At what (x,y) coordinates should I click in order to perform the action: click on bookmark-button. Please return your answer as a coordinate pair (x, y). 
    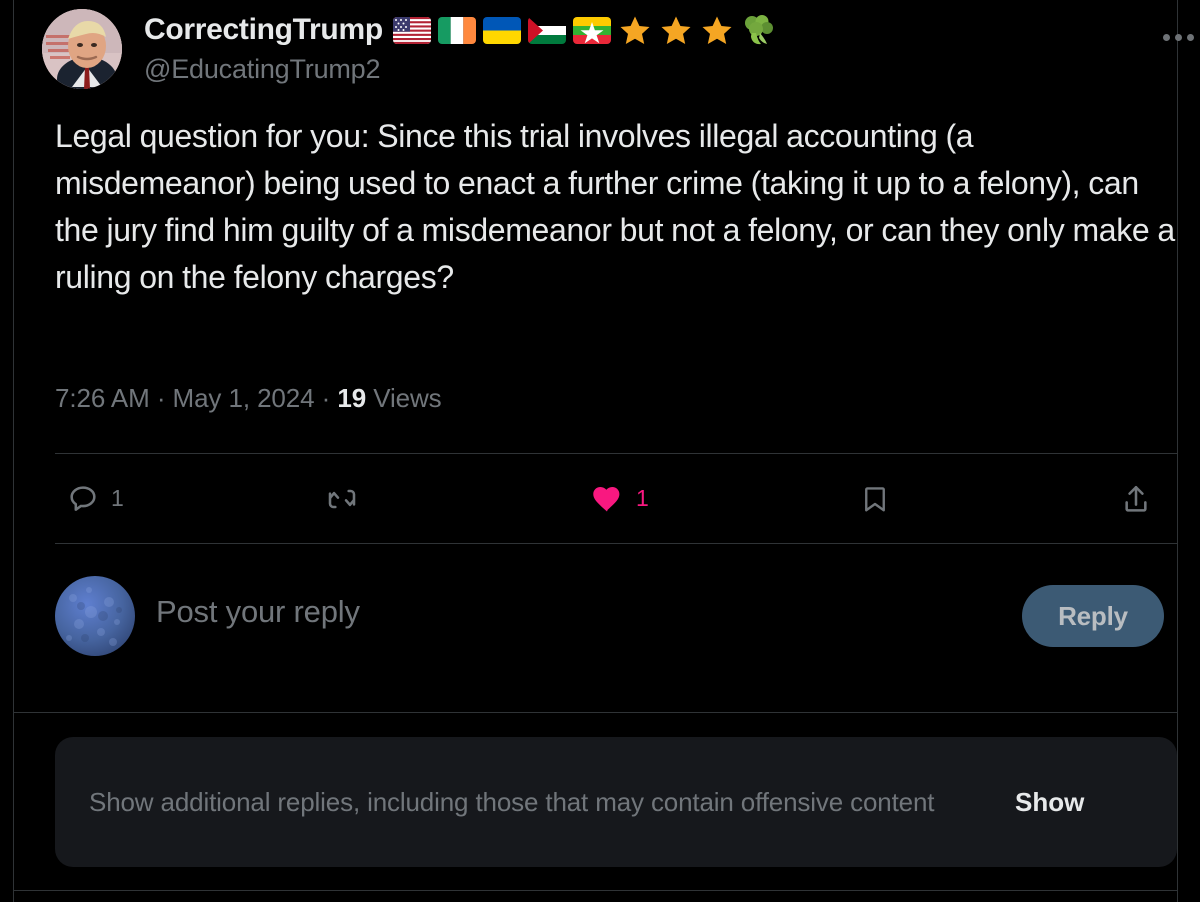
    Looking at the image, I should click on (881, 499).